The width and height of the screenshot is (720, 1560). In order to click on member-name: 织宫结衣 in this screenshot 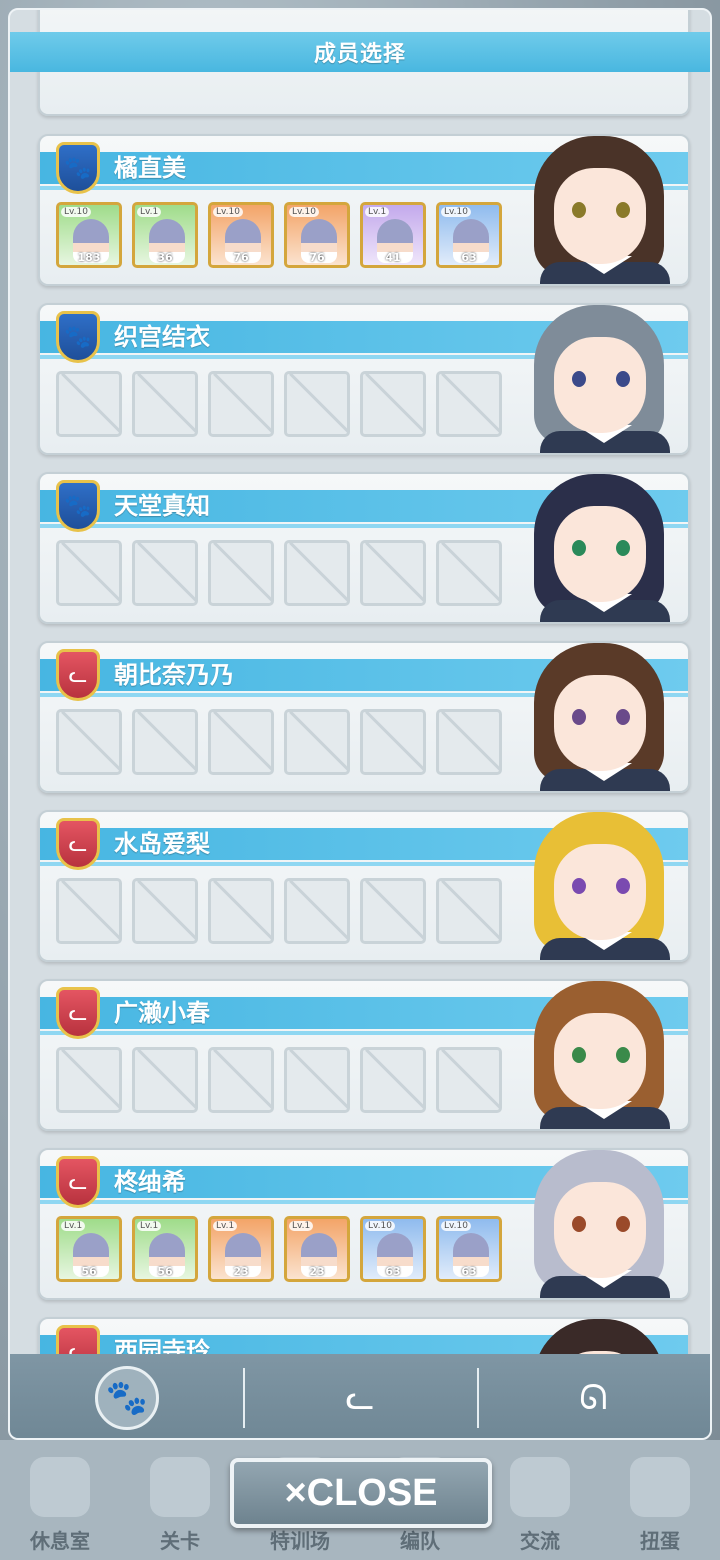, I will do `click(162, 337)`.